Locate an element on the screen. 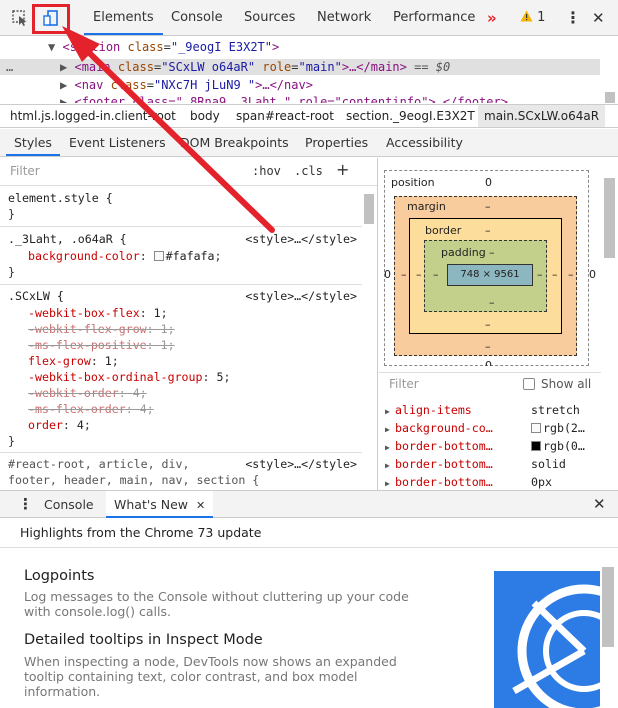  warning-count: 1 is located at coordinates (541, 17).